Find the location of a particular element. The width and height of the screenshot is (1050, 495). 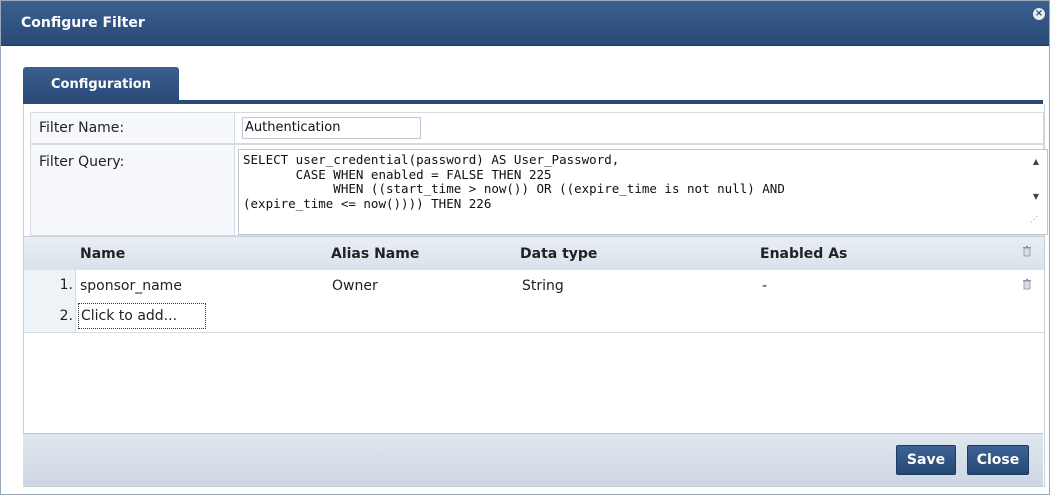

tab-configuration: Configuration is located at coordinates (101, 83).